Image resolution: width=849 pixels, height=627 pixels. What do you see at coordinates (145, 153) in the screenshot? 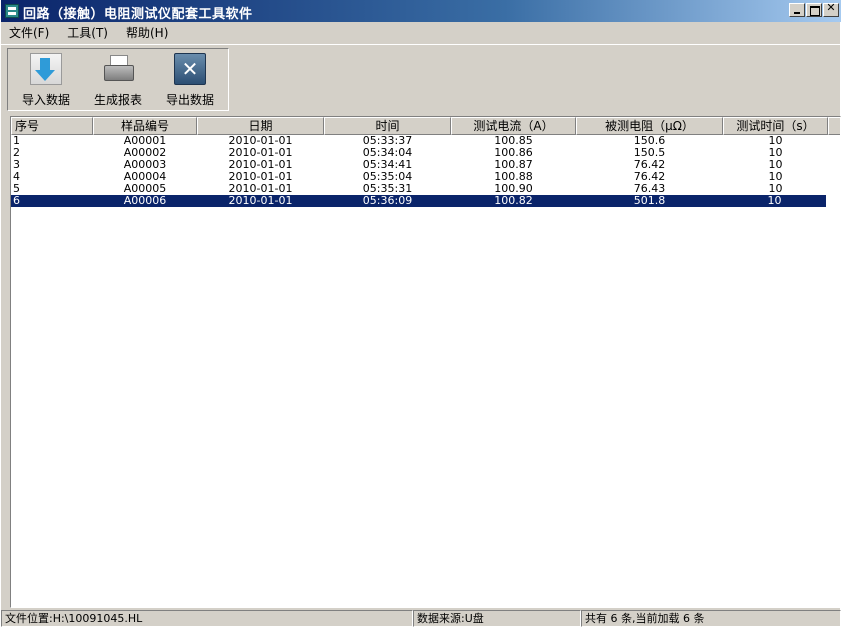
I see `cell-sample-id: A00002` at bounding box center [145, 153].